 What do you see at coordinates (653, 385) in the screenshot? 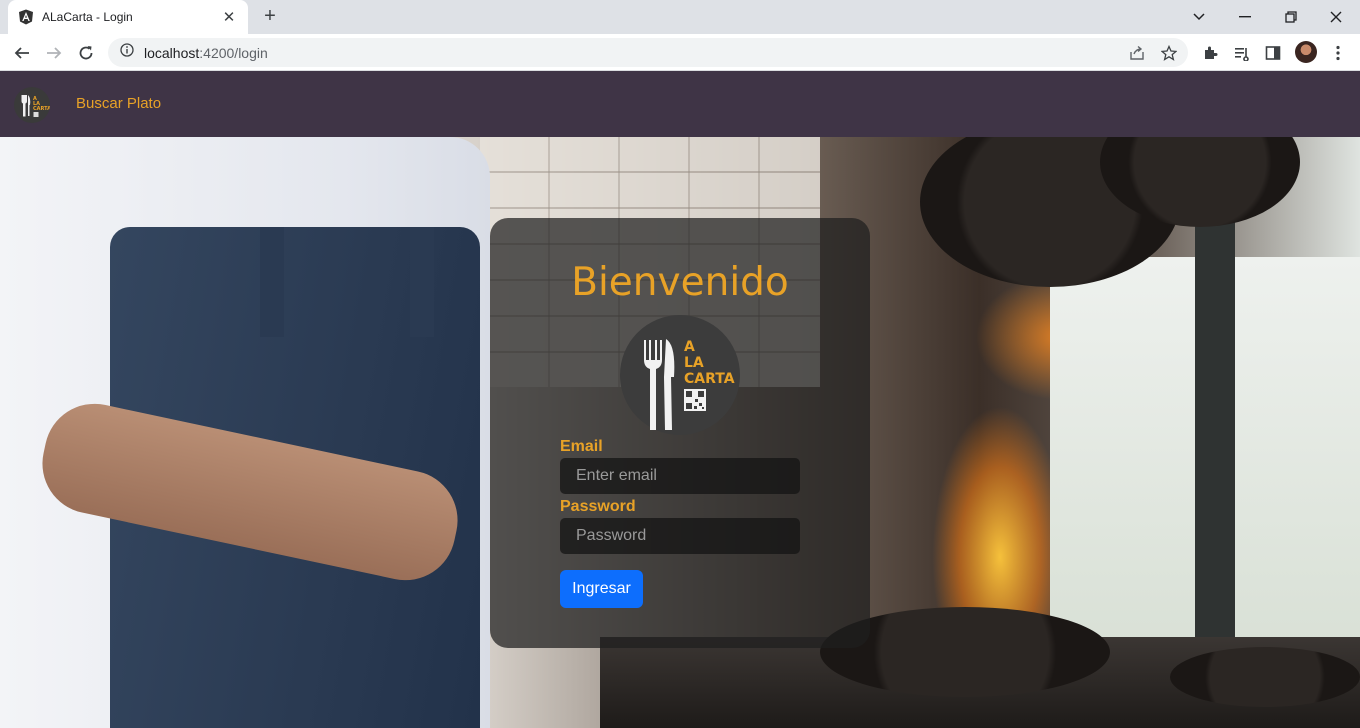
I see `fork-icon` at bounding box center [653, 385].